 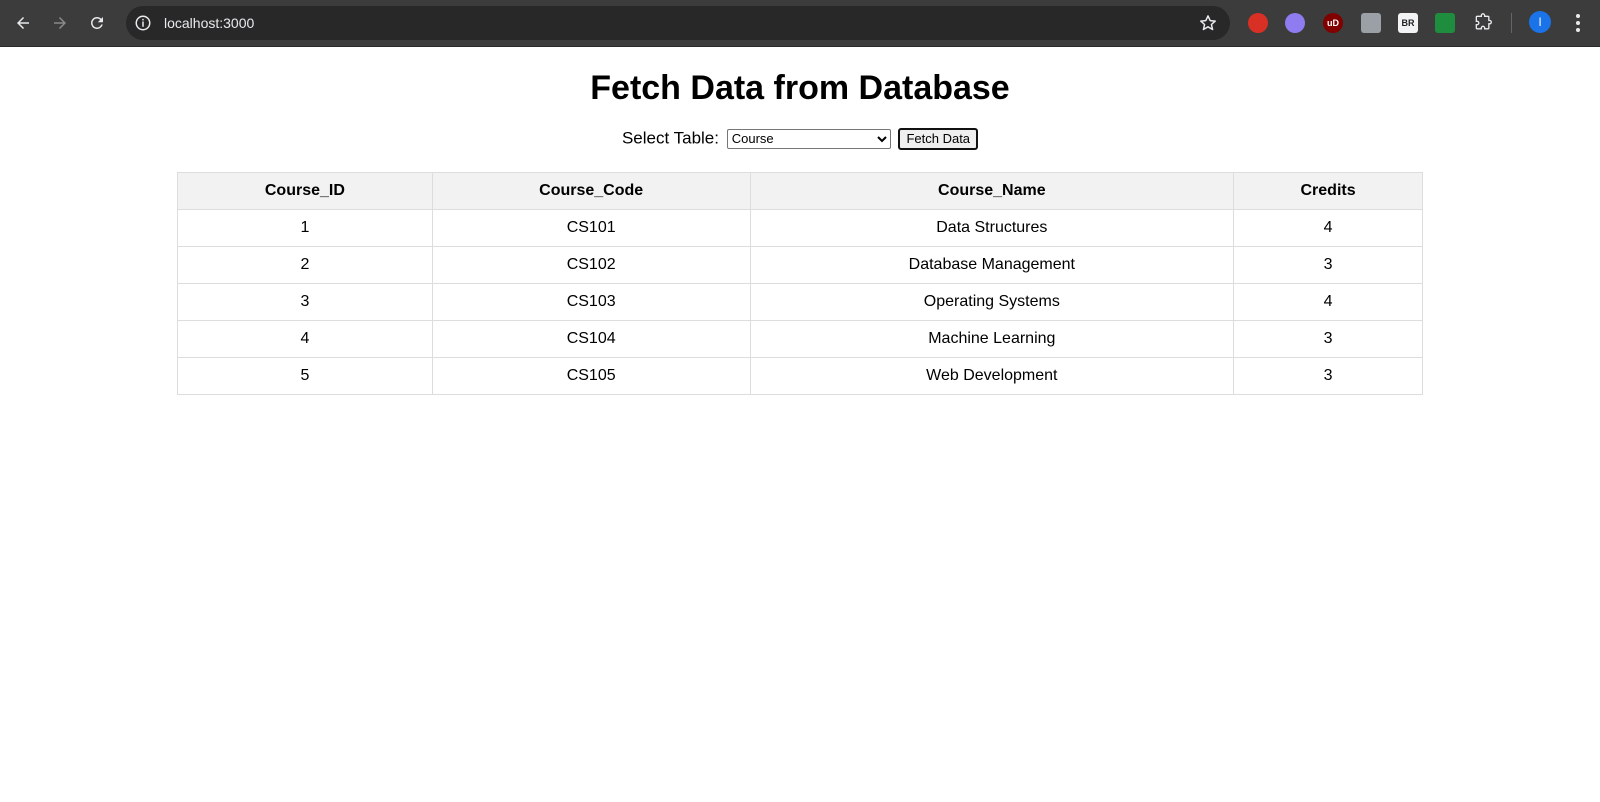 I want to click on extension-ghost-icon, so click(x=1295, y=23).